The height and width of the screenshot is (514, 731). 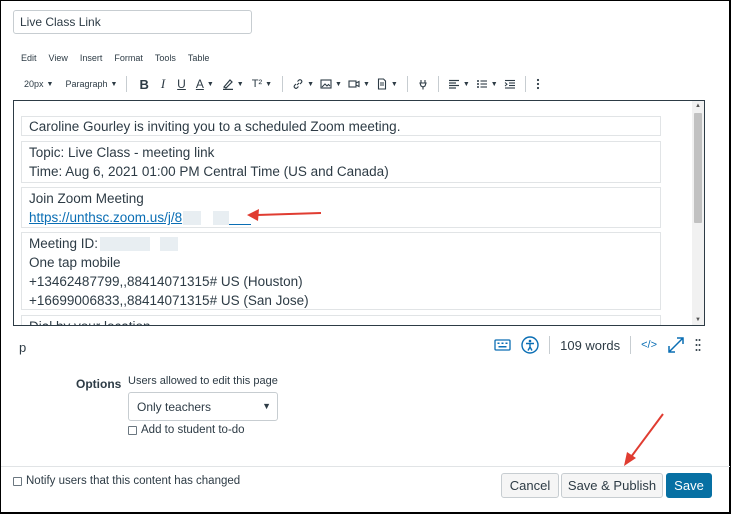 I want to click on highlighter-icon, so click(x=227, y=84).